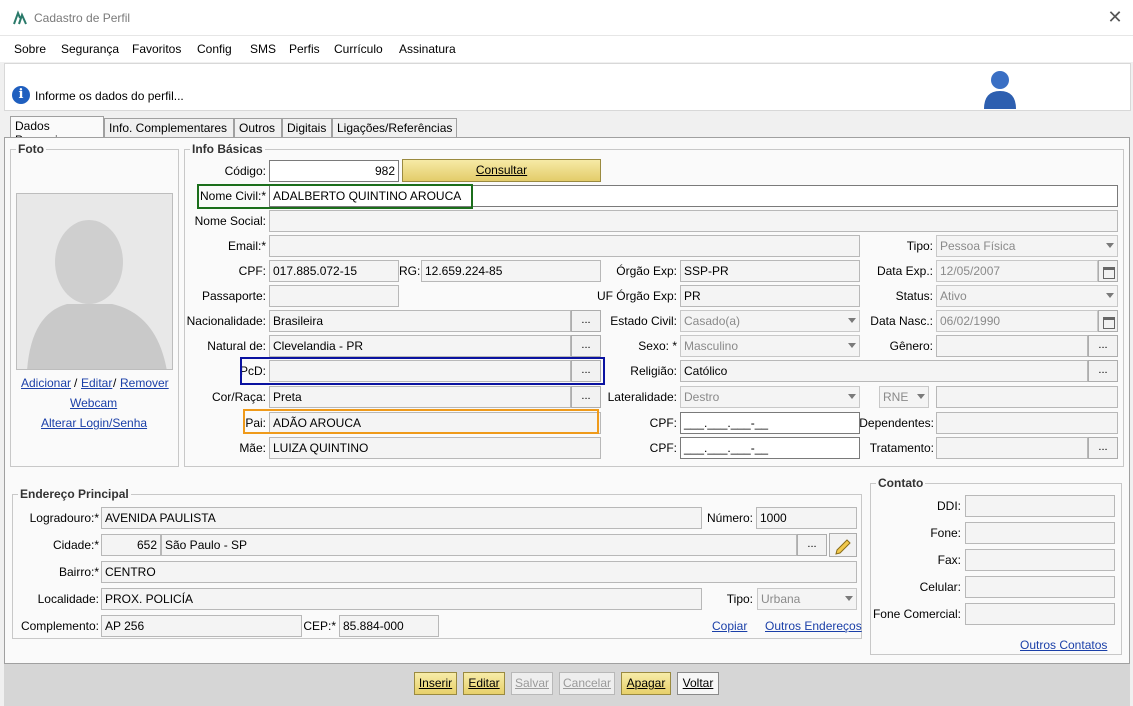 This screenshot has height=706, width=1133. What do you see at coordinates (214, 49) in the screenshot?
I see `menu-config: Config` at bounding box center [214, 49].